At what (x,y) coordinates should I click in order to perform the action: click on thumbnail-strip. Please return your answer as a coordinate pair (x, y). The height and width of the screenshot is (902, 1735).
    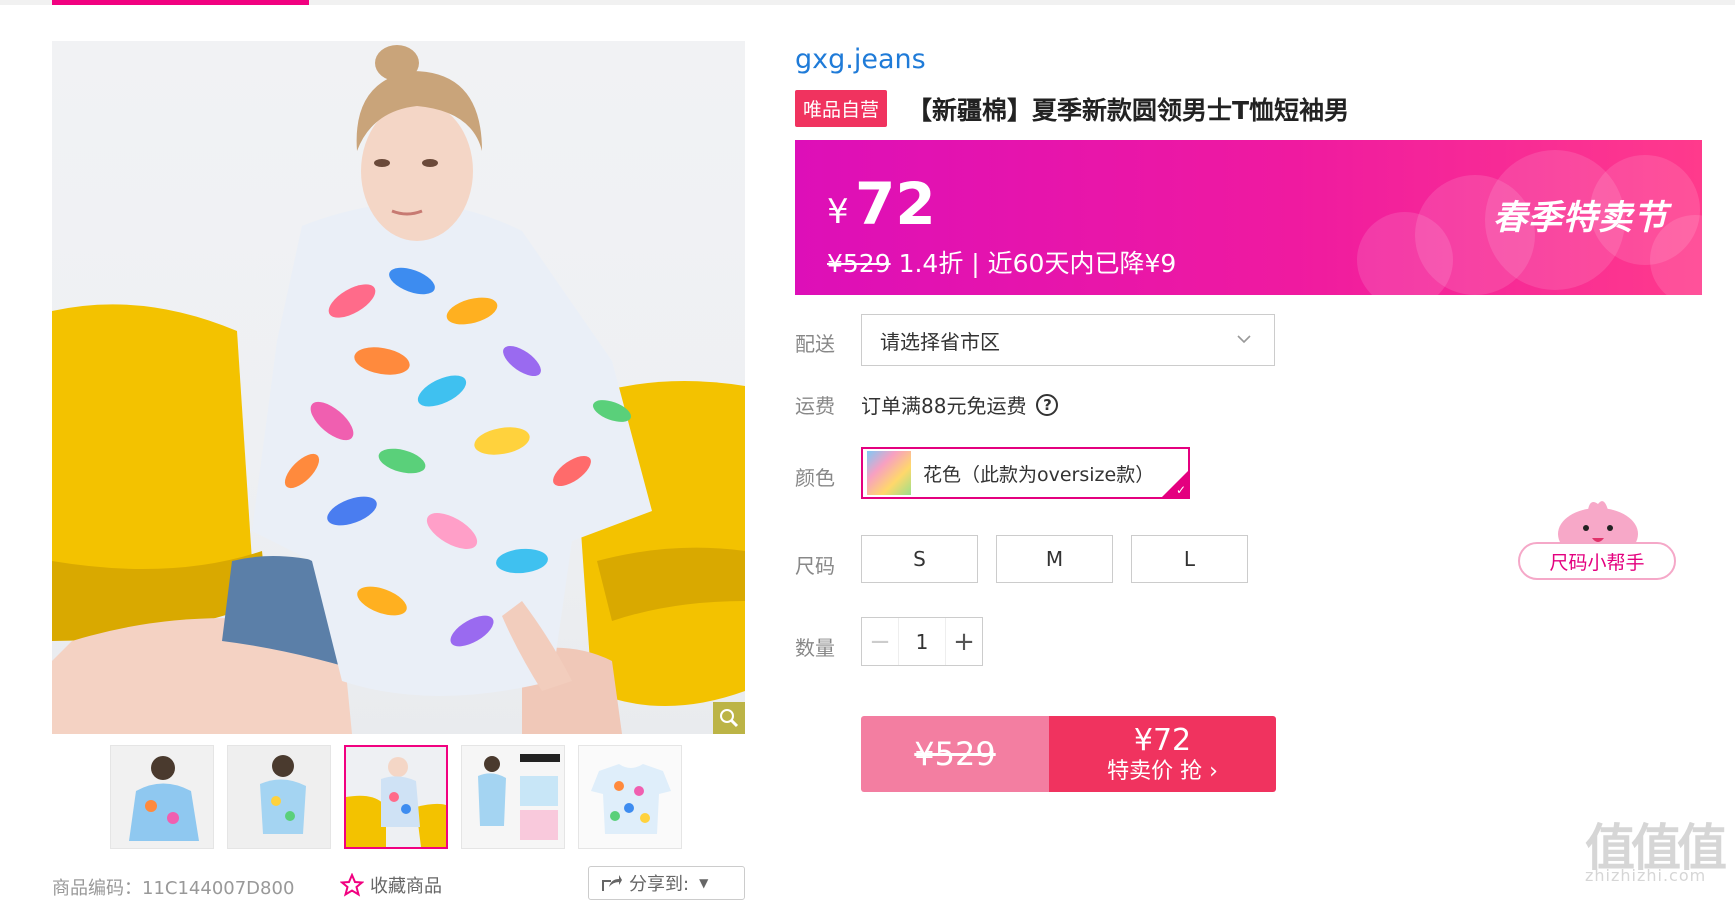
    Looking at the image, I should click on (396, 798).